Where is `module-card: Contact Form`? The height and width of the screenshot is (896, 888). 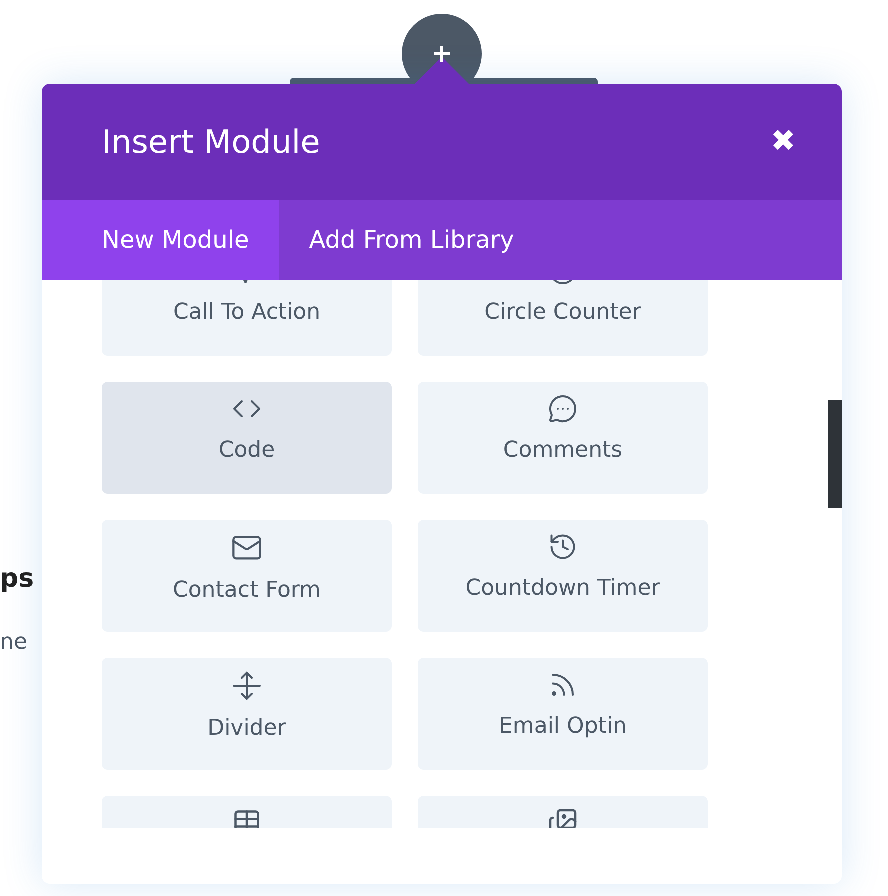
module-card: Contact Form is located at coordinates (247, 576).